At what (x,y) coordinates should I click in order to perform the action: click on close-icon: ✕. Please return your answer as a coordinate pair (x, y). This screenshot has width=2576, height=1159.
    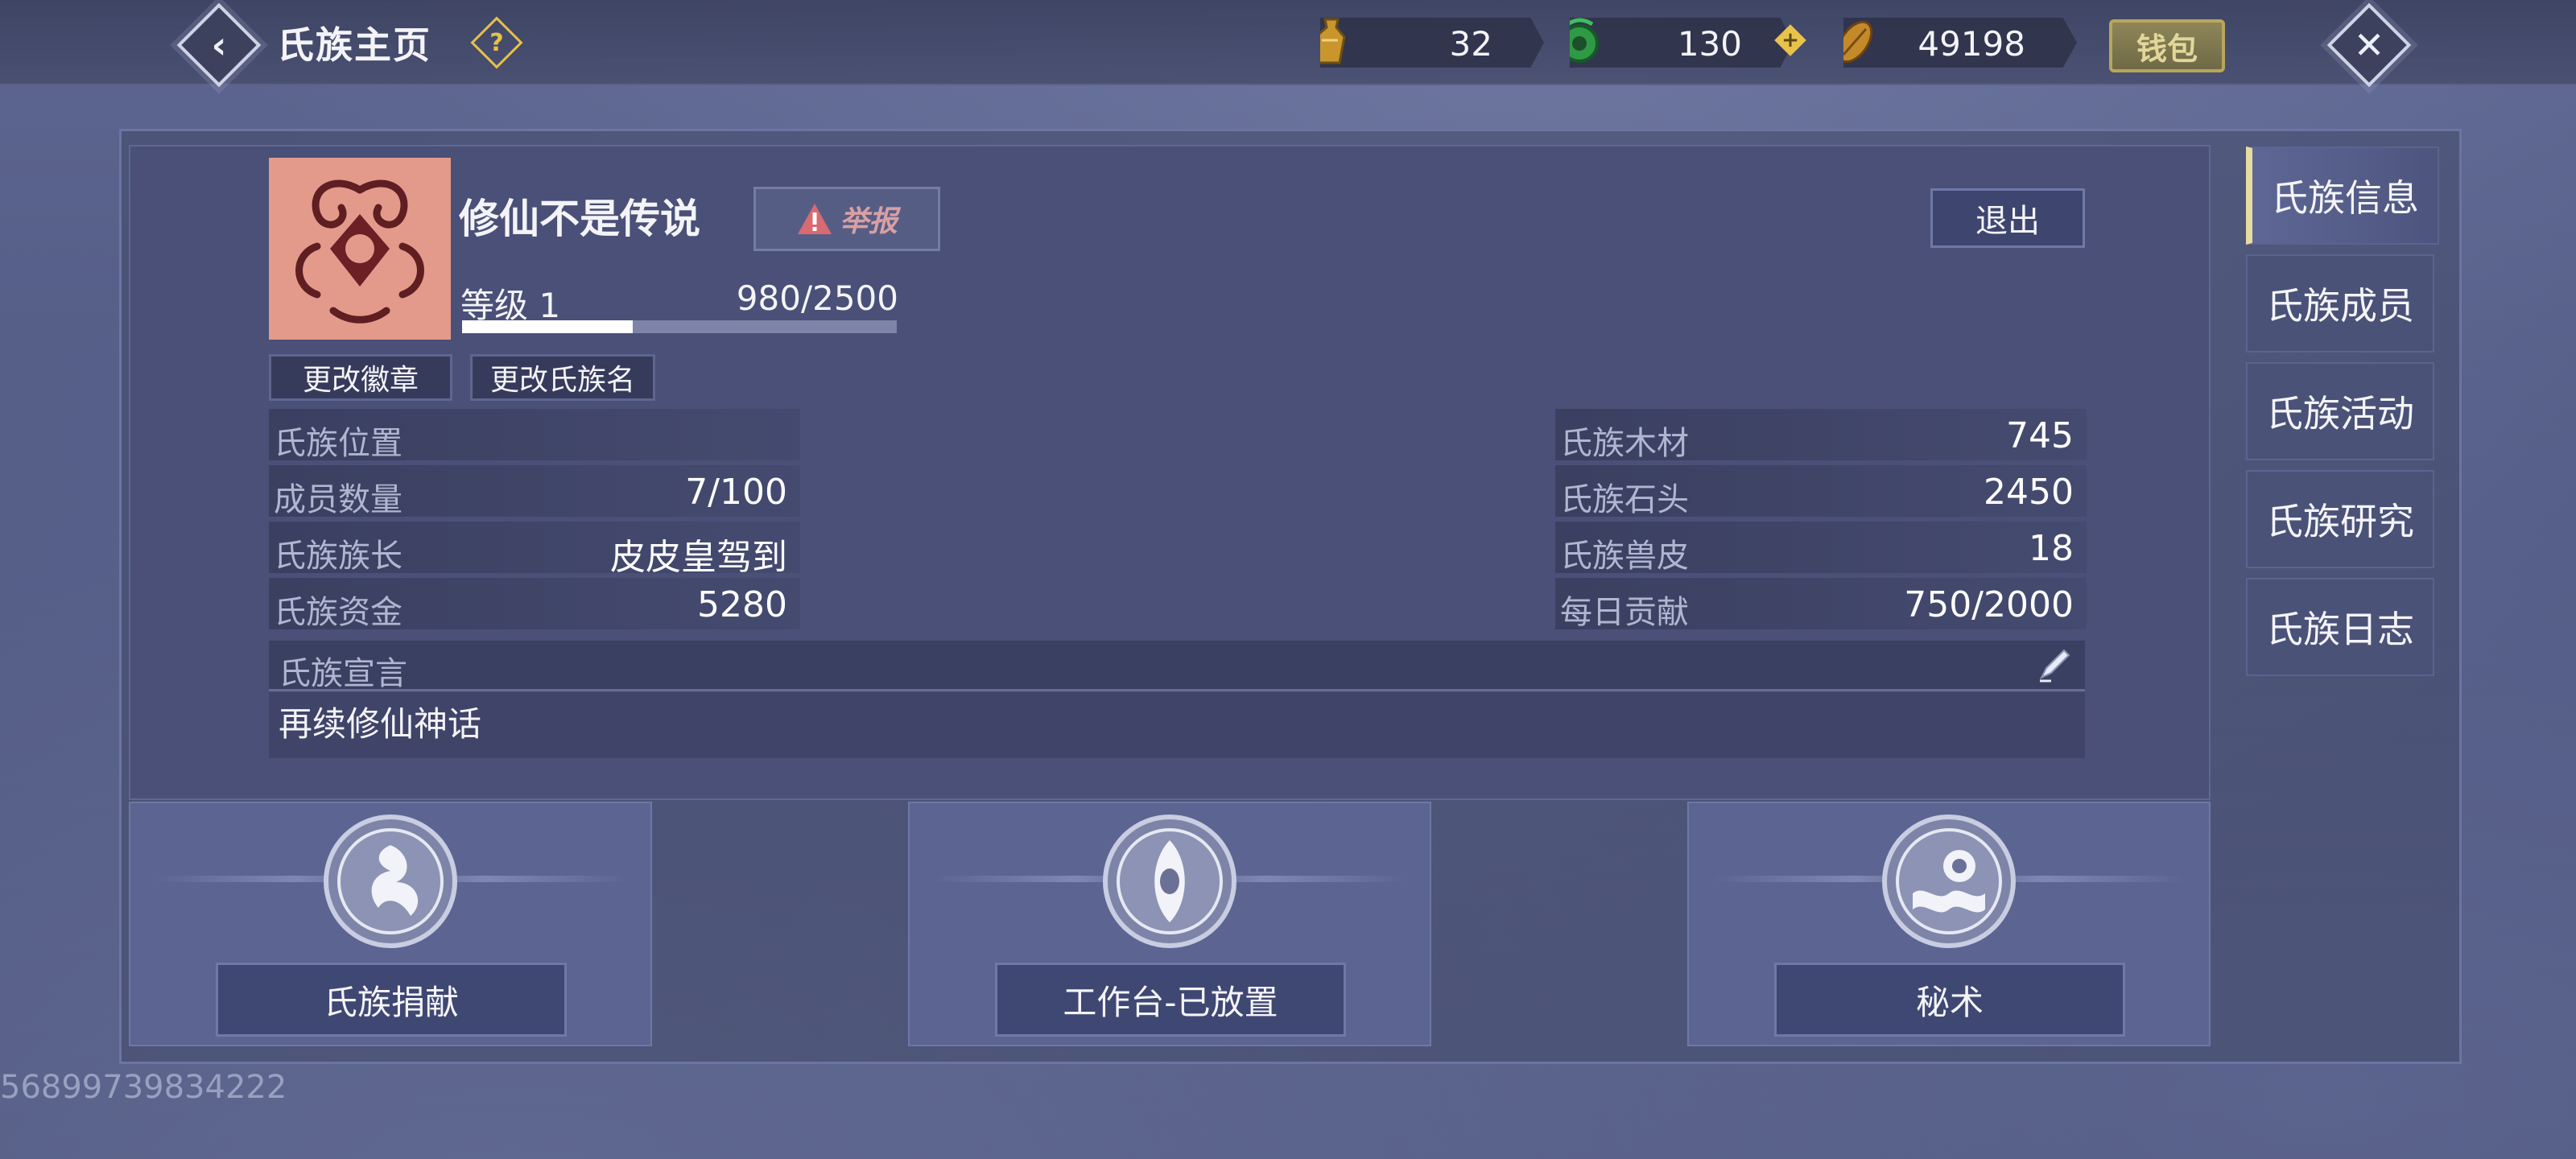
    Looking at the image, I should click on (2369, 45).